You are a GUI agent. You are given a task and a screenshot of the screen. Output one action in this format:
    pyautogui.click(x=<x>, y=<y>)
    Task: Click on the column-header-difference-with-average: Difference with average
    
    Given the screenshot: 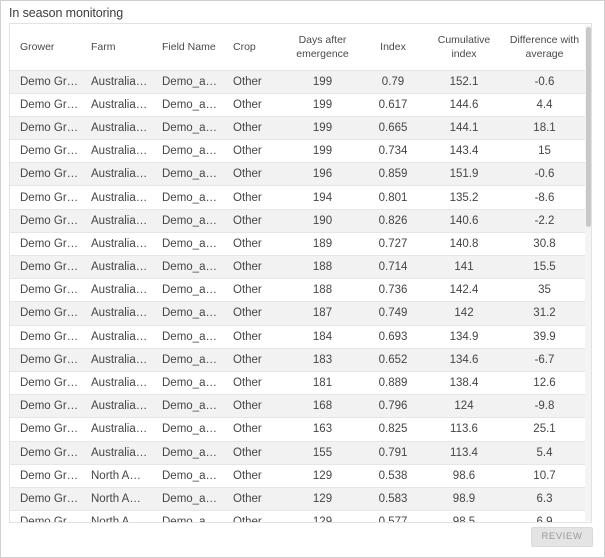 What is the action you would take?
    pyautogui.click(x=544, y=47)
    